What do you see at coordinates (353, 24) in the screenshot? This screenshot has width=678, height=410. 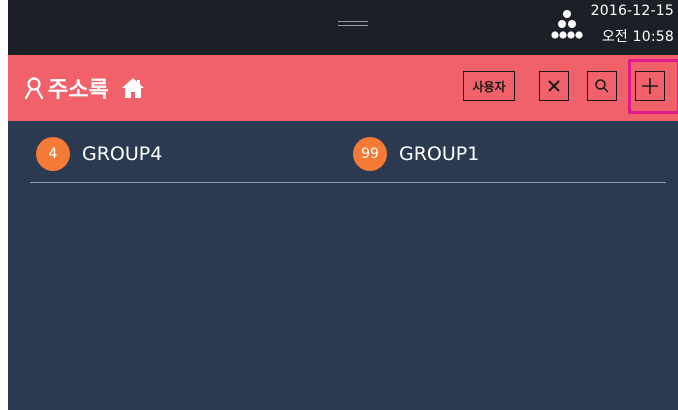 I see `drag-handle-icon` at bounding box center [353, 24].